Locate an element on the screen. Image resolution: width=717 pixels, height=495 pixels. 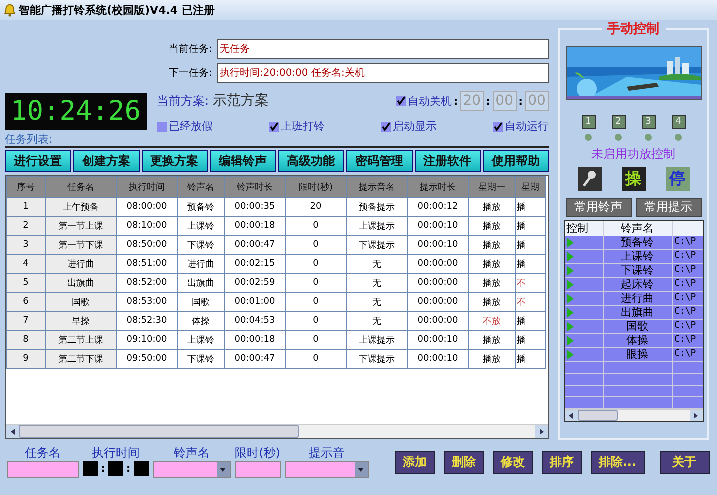
channel-button: 3 is located at coordinates (649, 122).